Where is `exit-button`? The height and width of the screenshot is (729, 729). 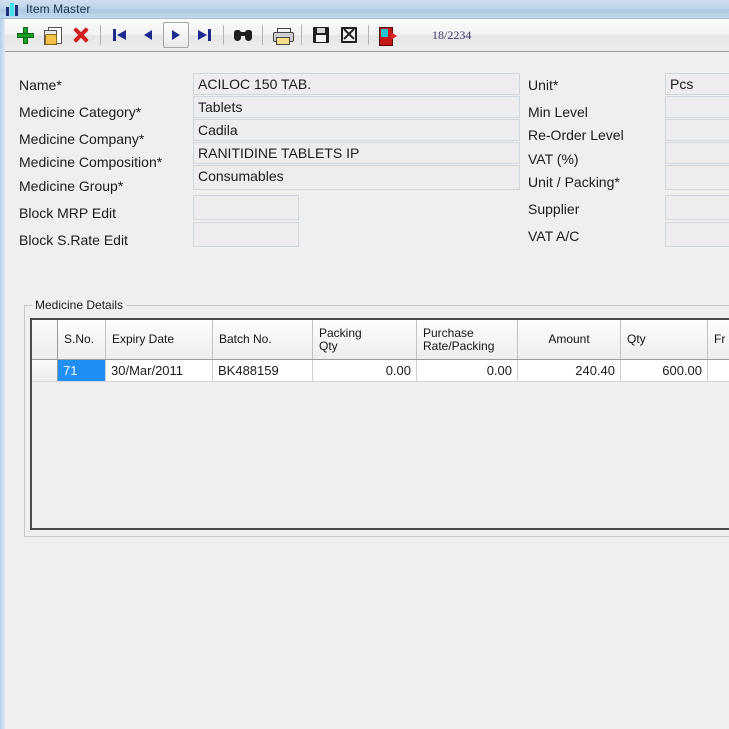 exit-button is located at coordinates (388, 35).